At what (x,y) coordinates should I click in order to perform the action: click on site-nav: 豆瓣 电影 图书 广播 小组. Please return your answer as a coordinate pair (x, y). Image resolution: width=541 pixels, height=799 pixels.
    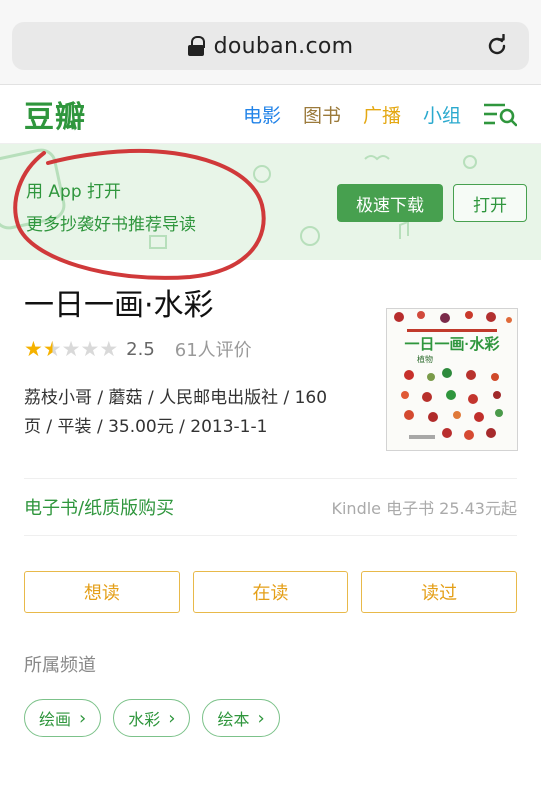
    Looking at the image, I should click on (270, 114).